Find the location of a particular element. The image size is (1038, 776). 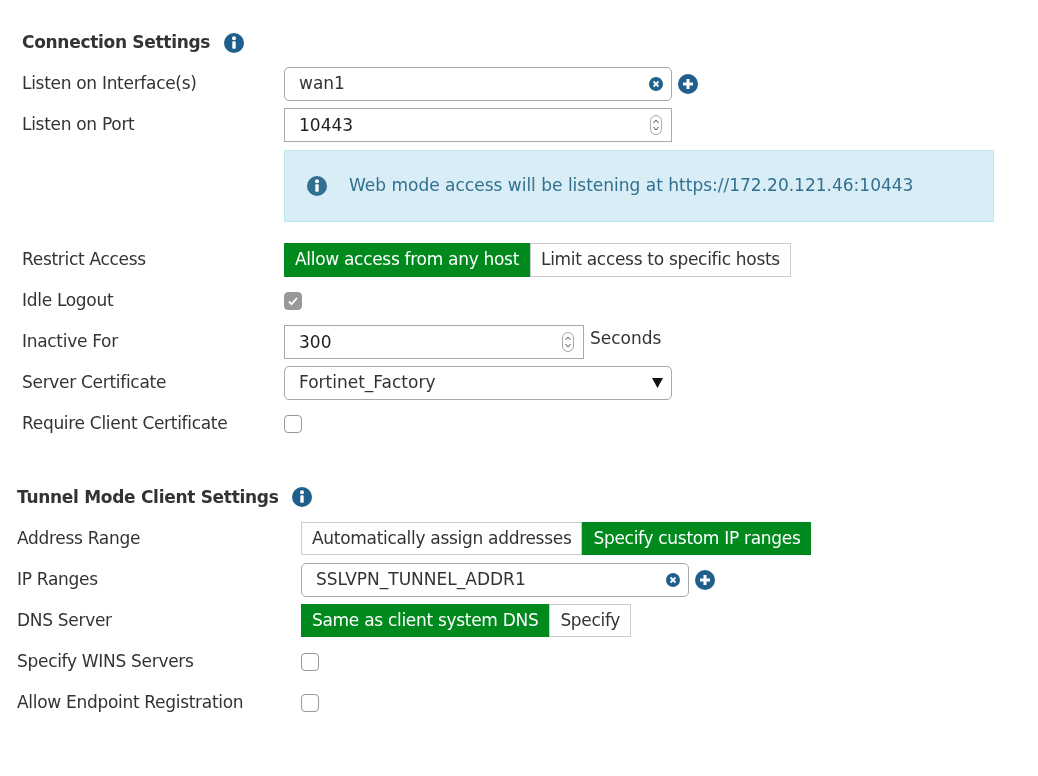

field-label: Require Client Certificate is located at coordinates (125, 424).